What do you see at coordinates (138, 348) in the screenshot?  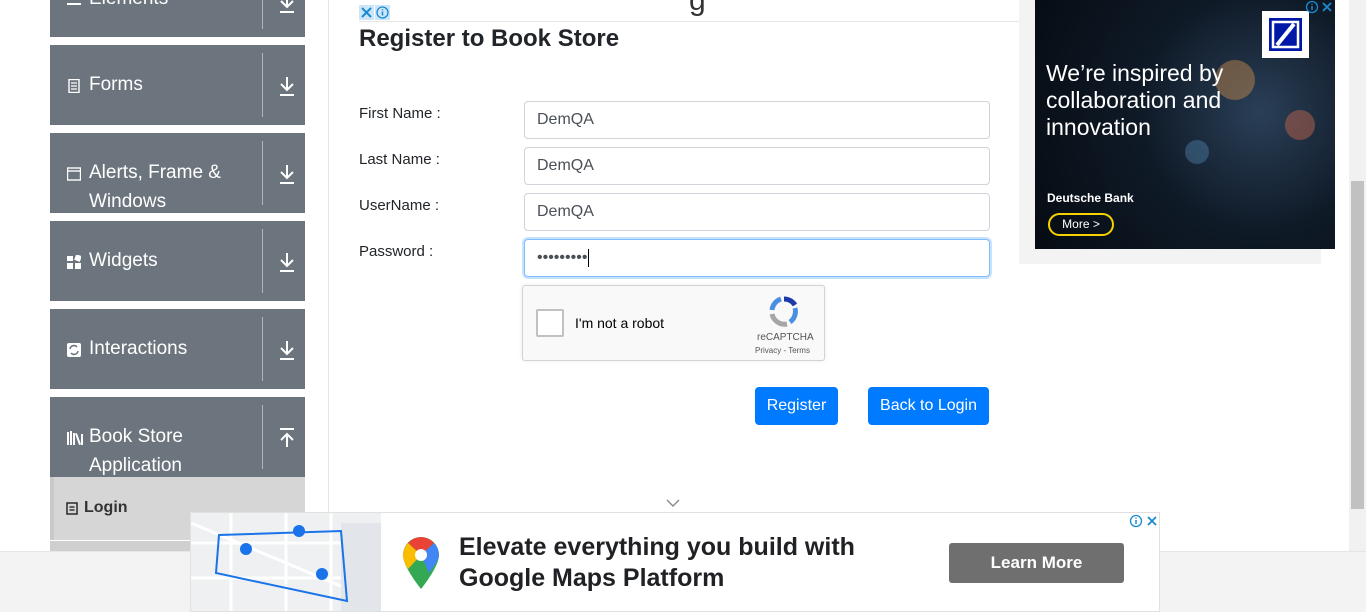 I see `sidebar-group-label: Interactions` at bounding box center [138, 348].